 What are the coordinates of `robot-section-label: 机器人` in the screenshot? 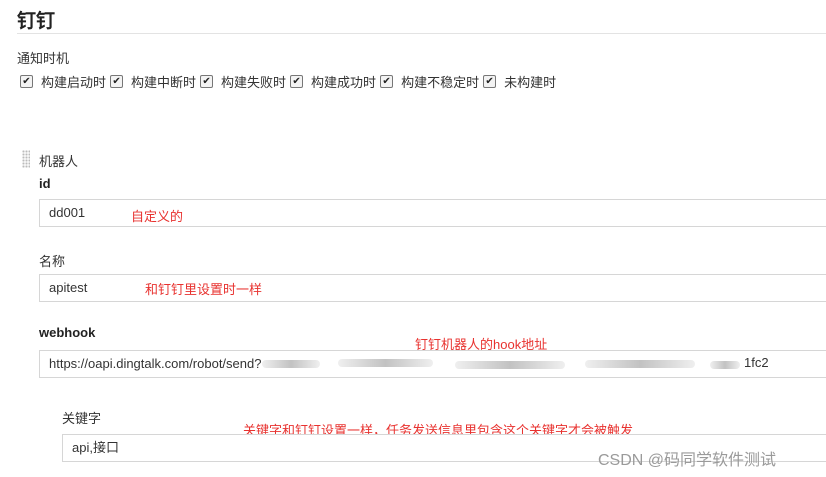 It's located at (59, 161).